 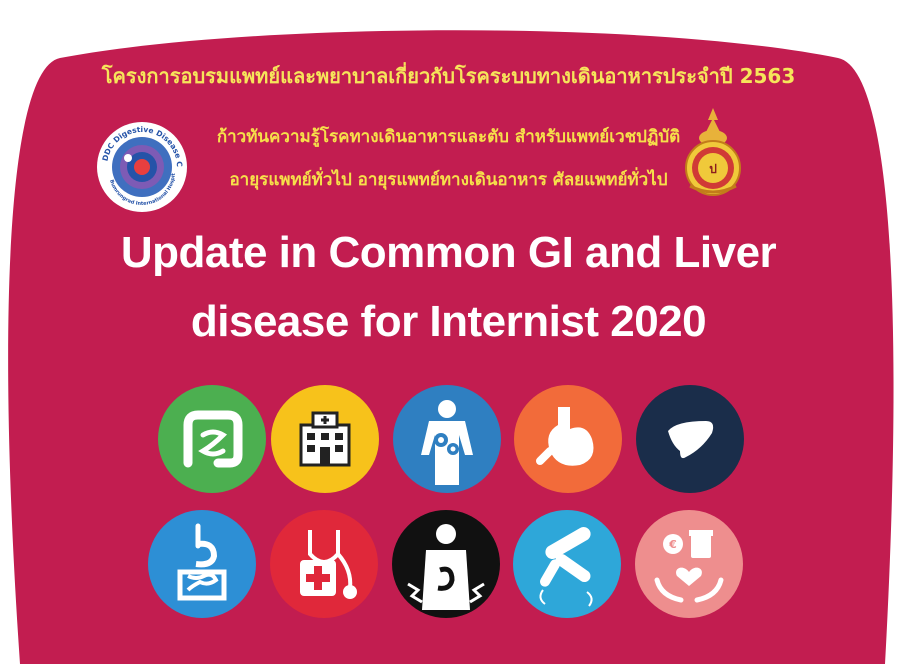 I want to click on hospital-icon, so click(x=325, y=439).